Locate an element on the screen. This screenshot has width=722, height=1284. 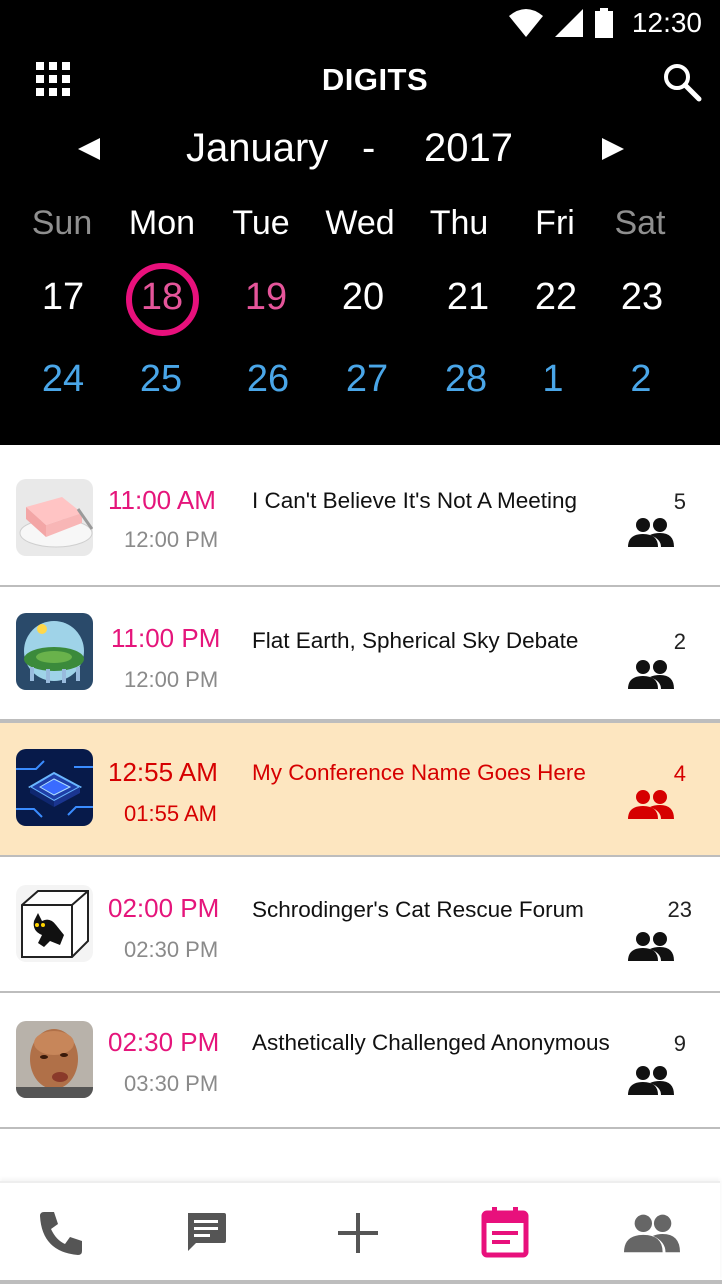
event-title: Flat Earth, Spherical Sky Debate is located at coordinates (415, 640).